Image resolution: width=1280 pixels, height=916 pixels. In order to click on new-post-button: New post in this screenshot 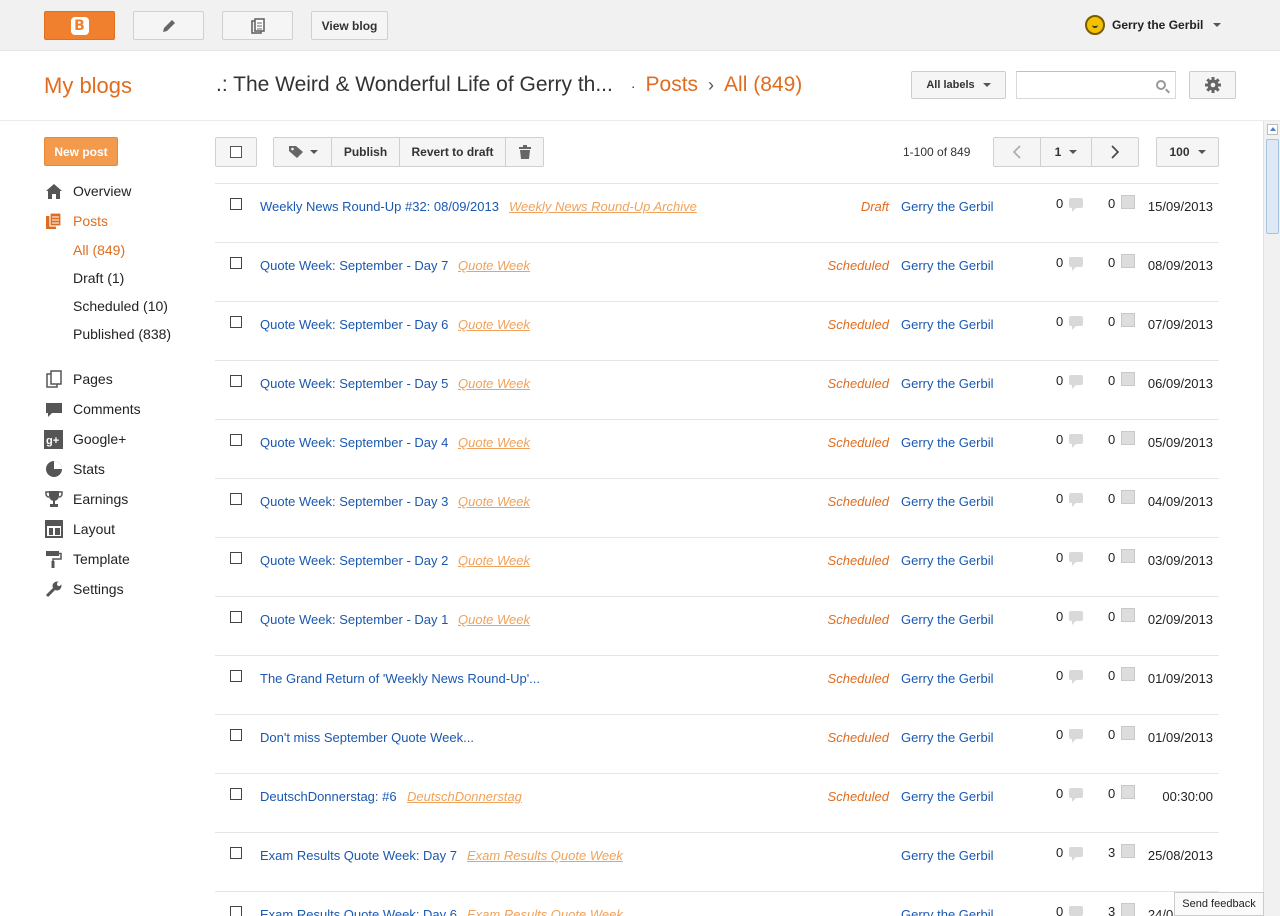, I will do `click(81, 151)`.